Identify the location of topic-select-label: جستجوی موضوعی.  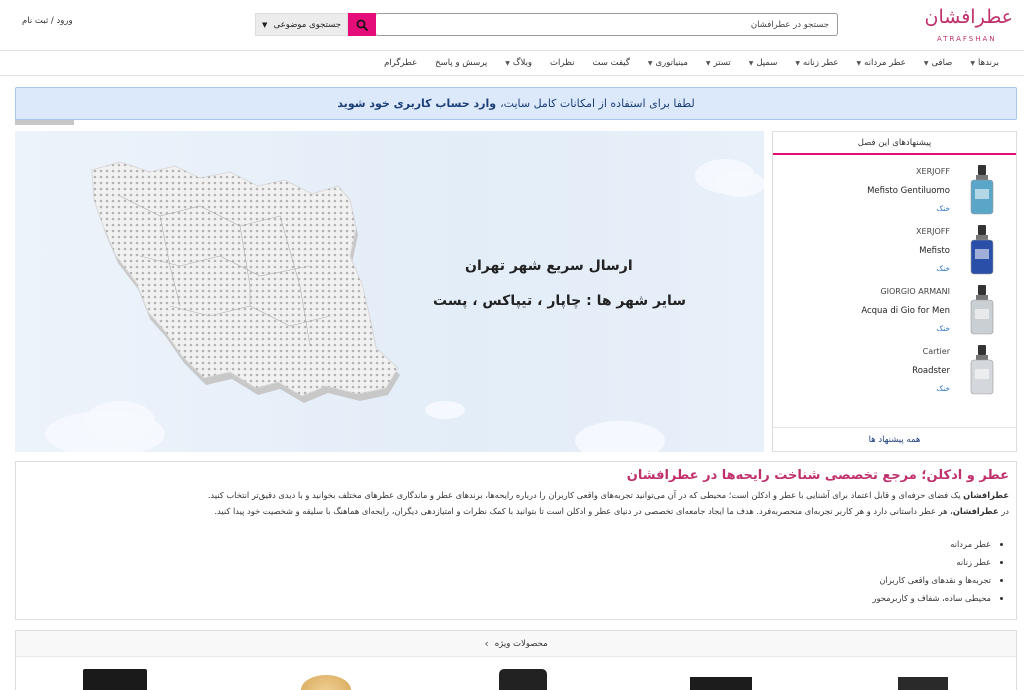
(307, 24).